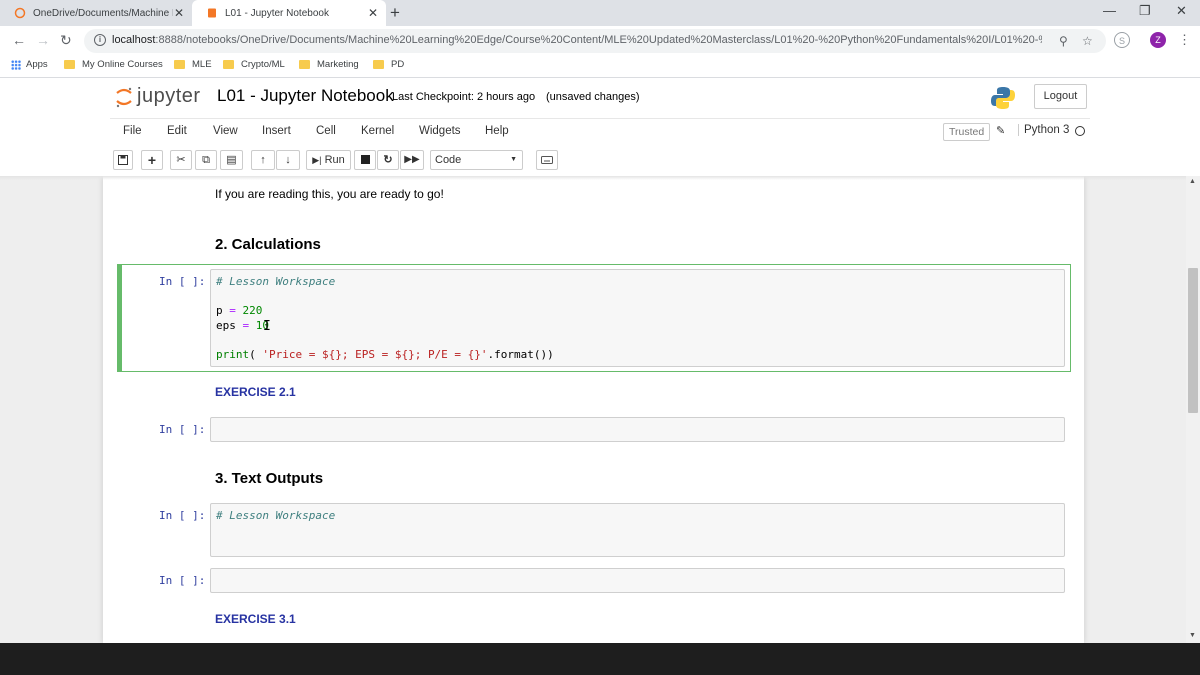 Image resolution: width=1200 pixels, height=675 pixels. What do you see at coordinates (263, 64) in the screenshot?
I see `bookmark-label: Crypto/ML` at bounding box center [263, 64].